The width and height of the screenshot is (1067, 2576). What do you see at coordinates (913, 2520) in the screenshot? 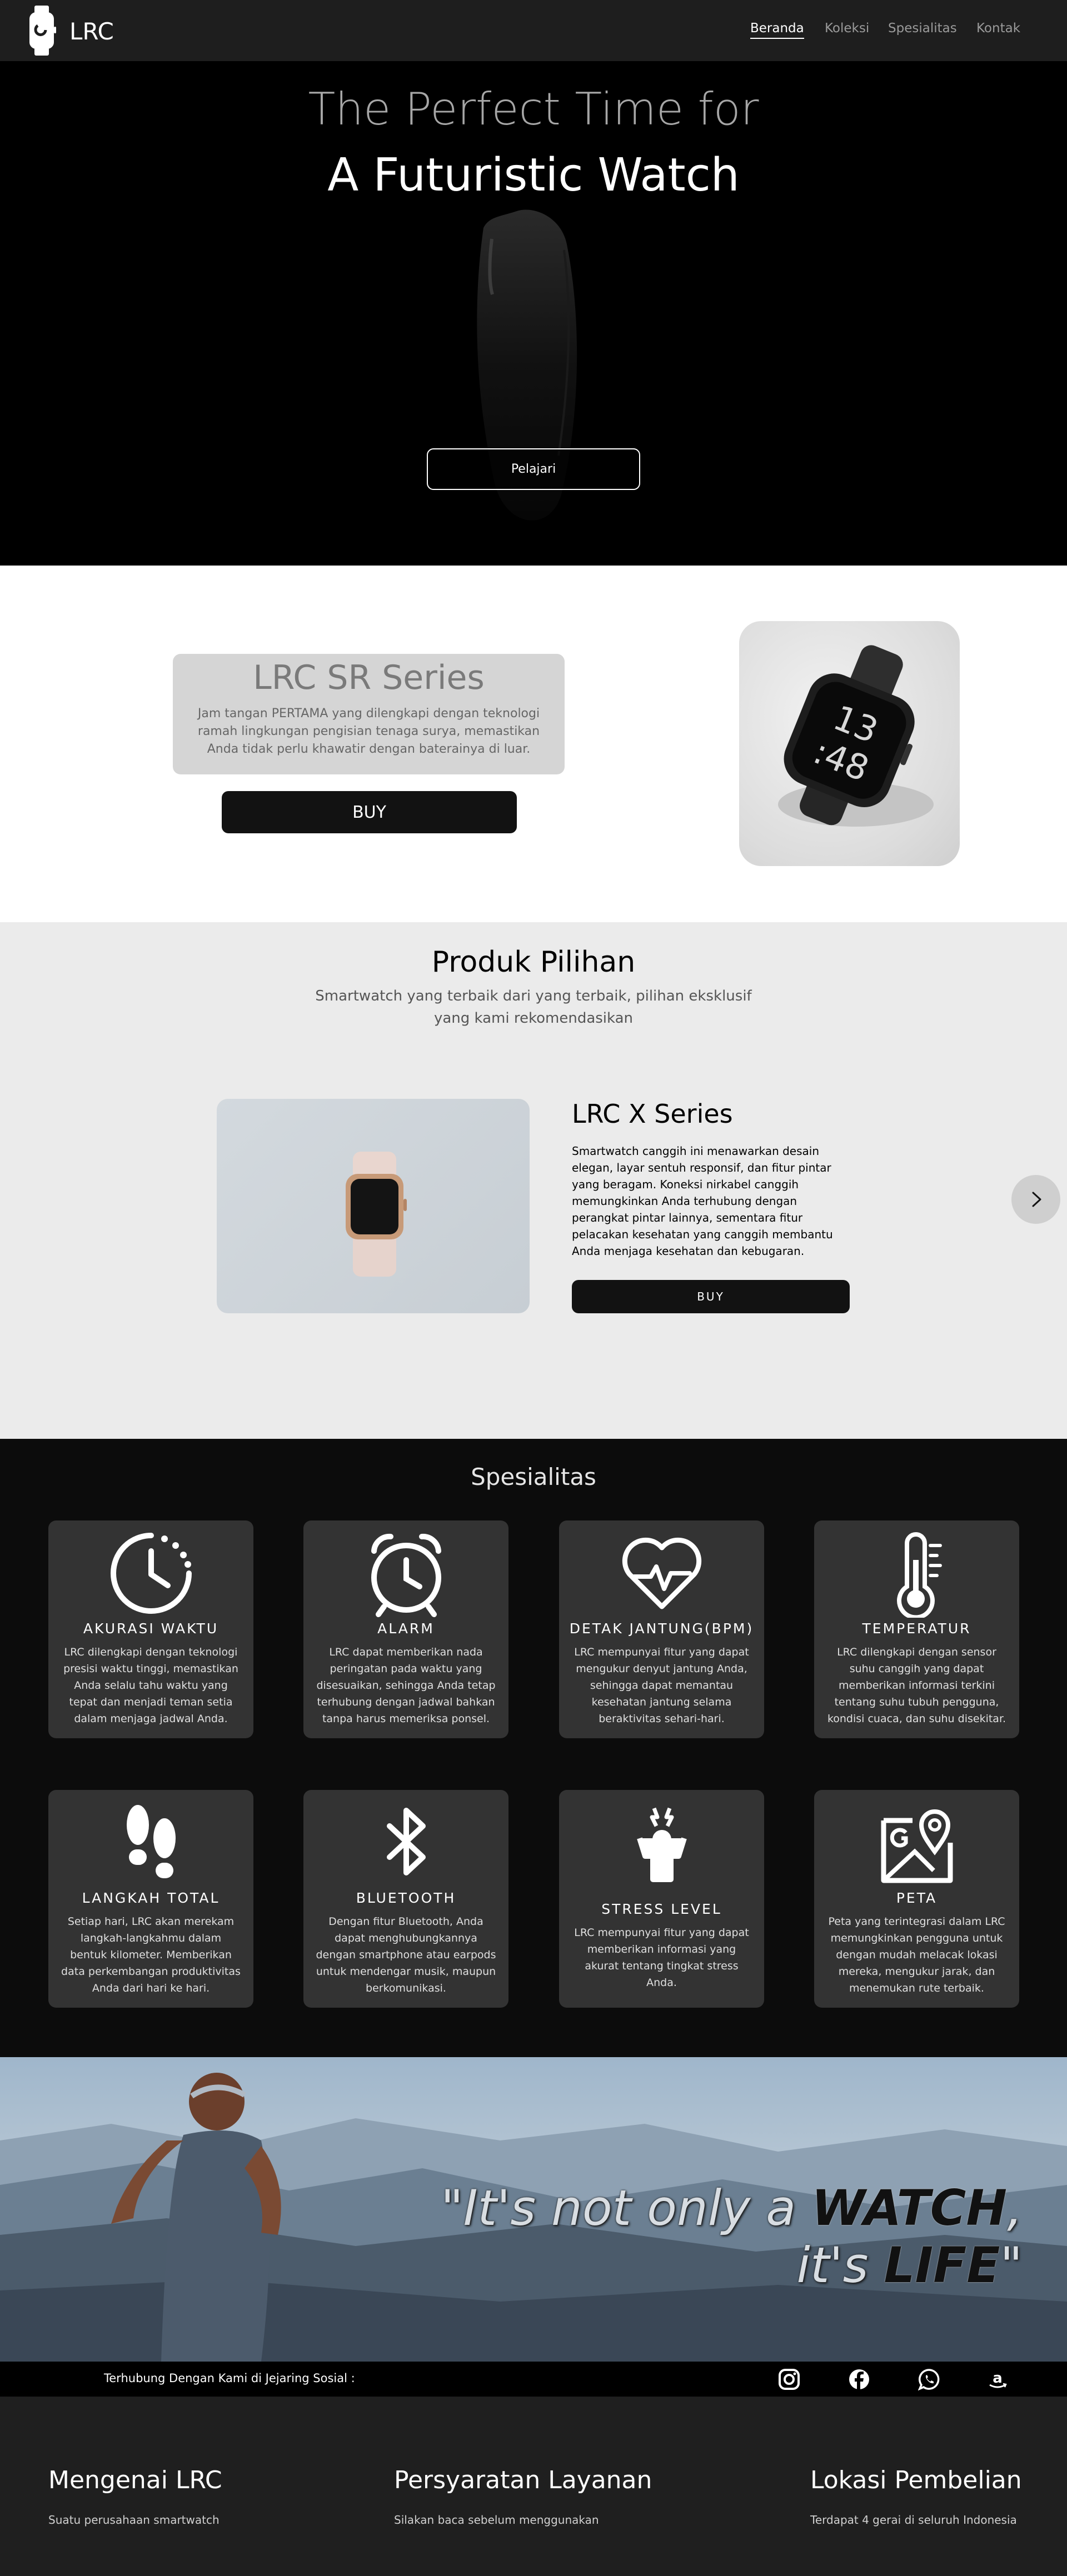
I see `footer-location-text: Terdapat 4 gerai di seluruh Indonesia` at bounding box center [913, 2520].